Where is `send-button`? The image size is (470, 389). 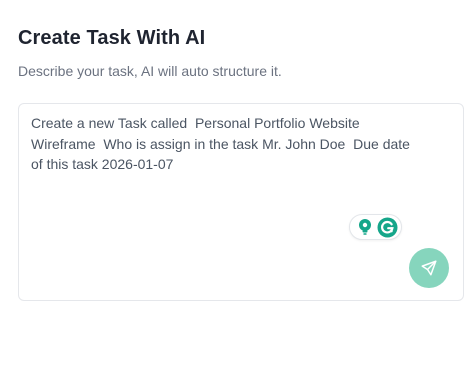 send-button is located at coordinates (429, 268).